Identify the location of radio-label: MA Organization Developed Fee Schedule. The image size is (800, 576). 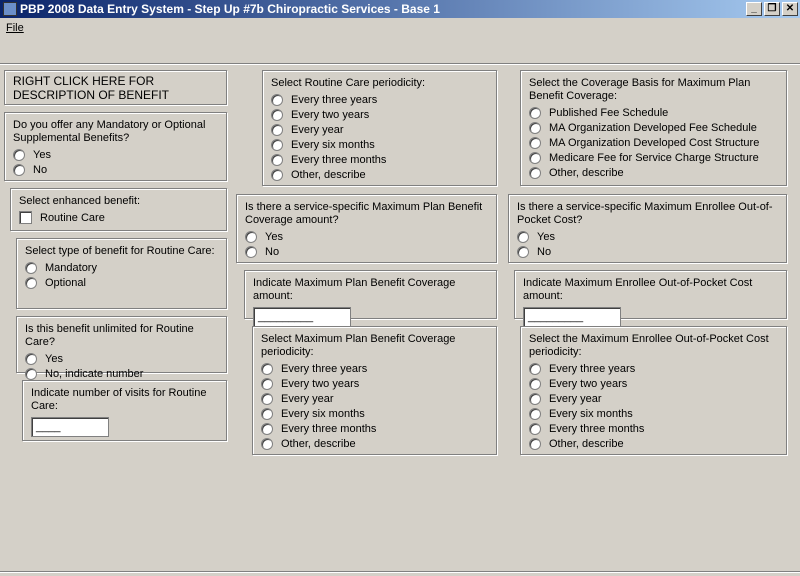
(653, 127).